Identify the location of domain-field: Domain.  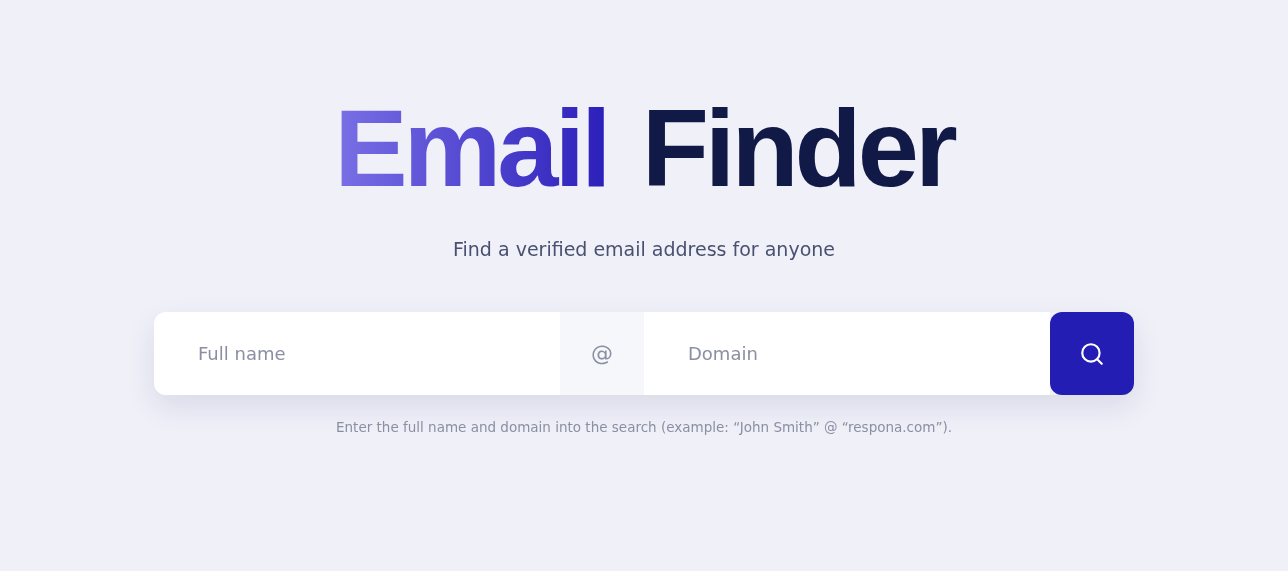
(847, 353).